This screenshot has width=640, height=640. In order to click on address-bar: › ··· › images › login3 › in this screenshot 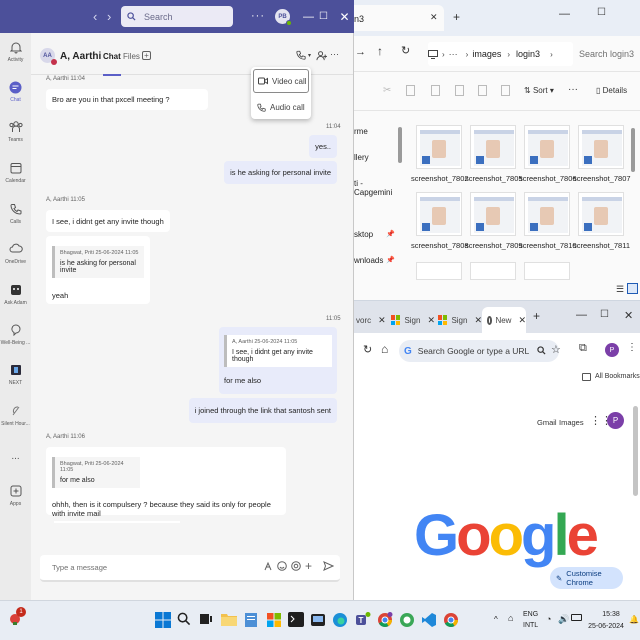, I will do `click(500, 54)`.